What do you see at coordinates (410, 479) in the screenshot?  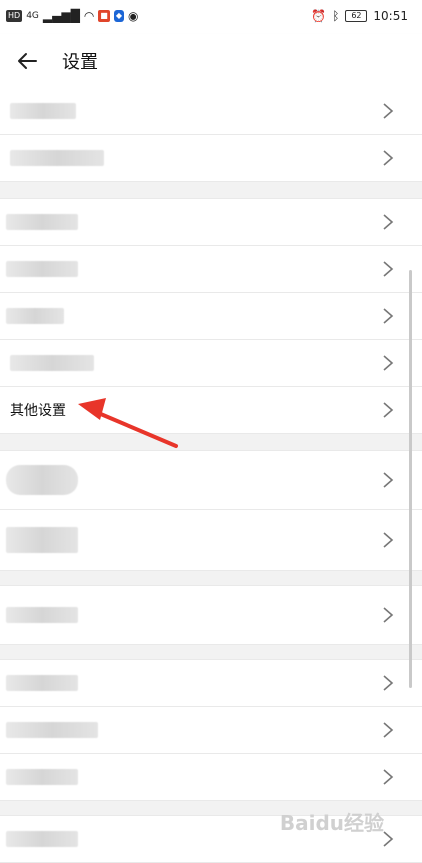 I see `scrollbar` at bounding box center [410, 479].